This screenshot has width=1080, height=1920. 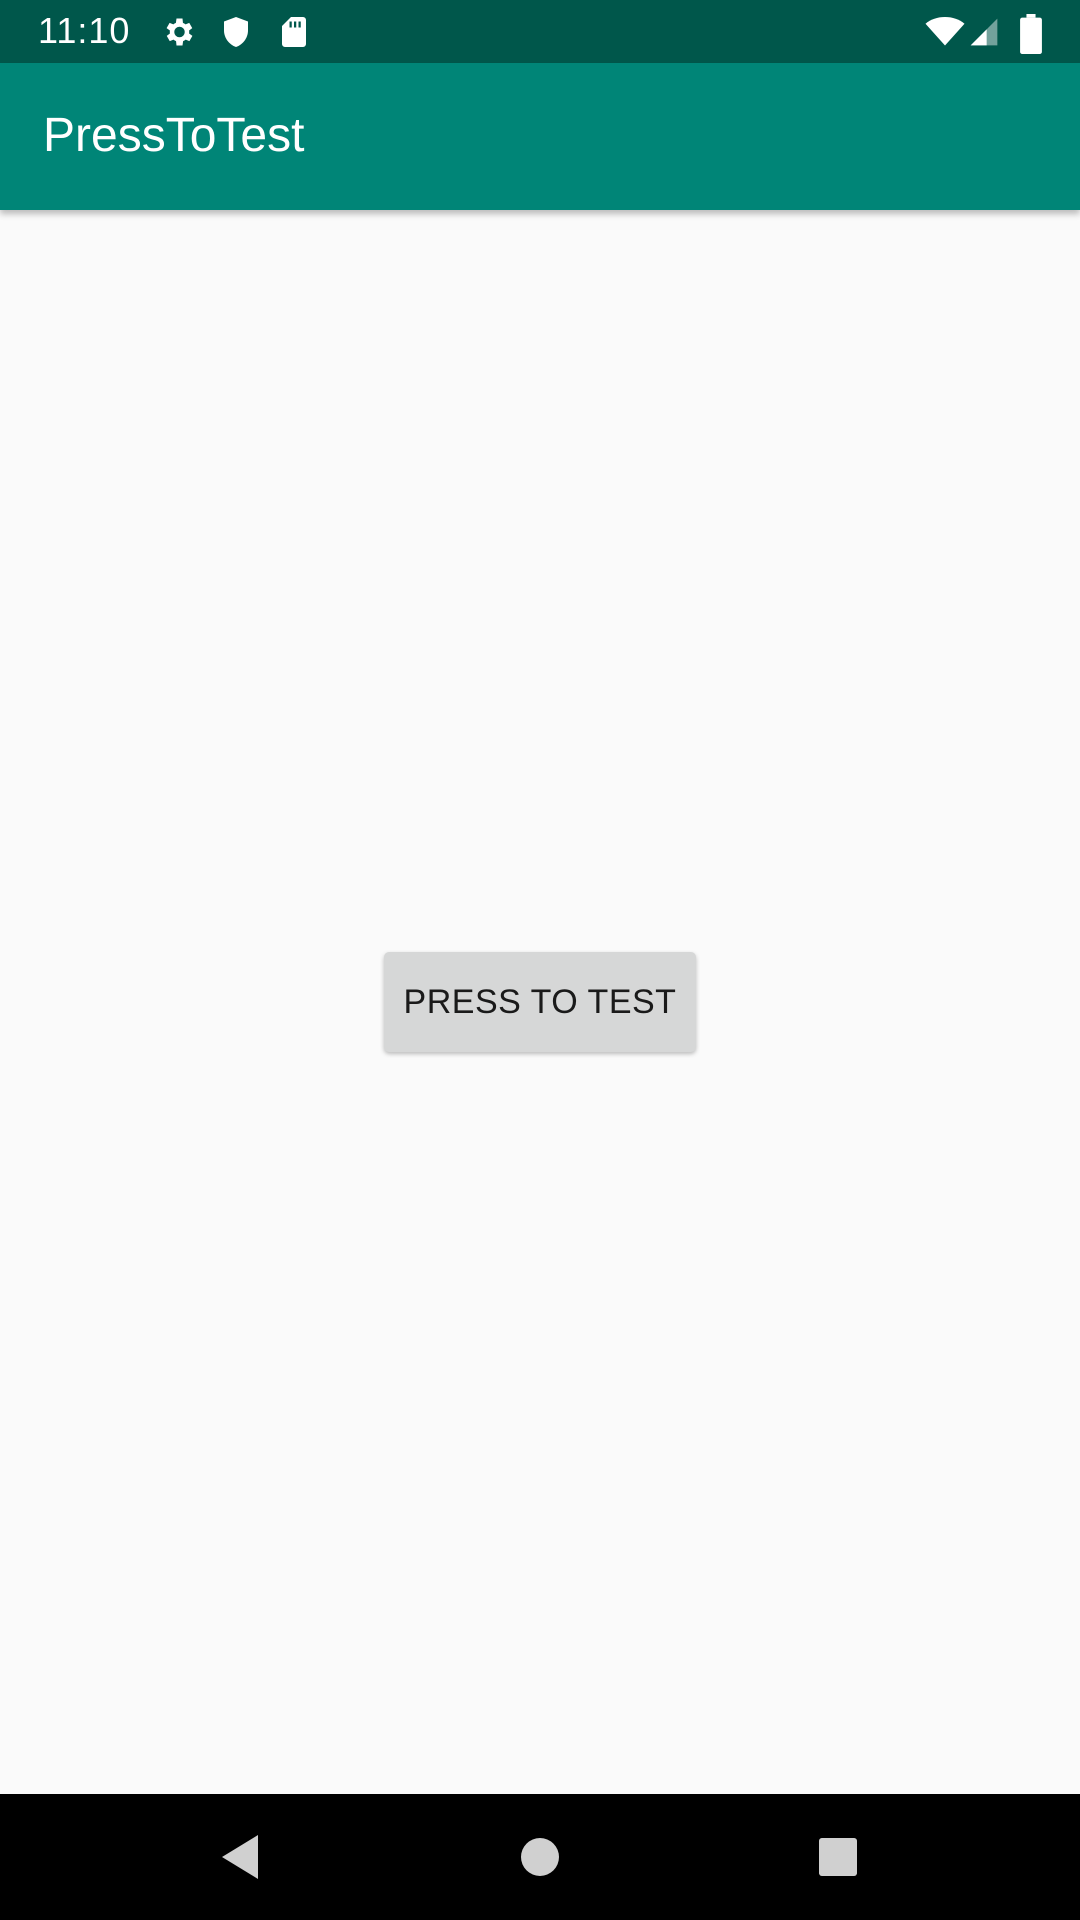 I want to click on press-to-test-button: PRESS TO TEST, so click(x=540, y=1002).